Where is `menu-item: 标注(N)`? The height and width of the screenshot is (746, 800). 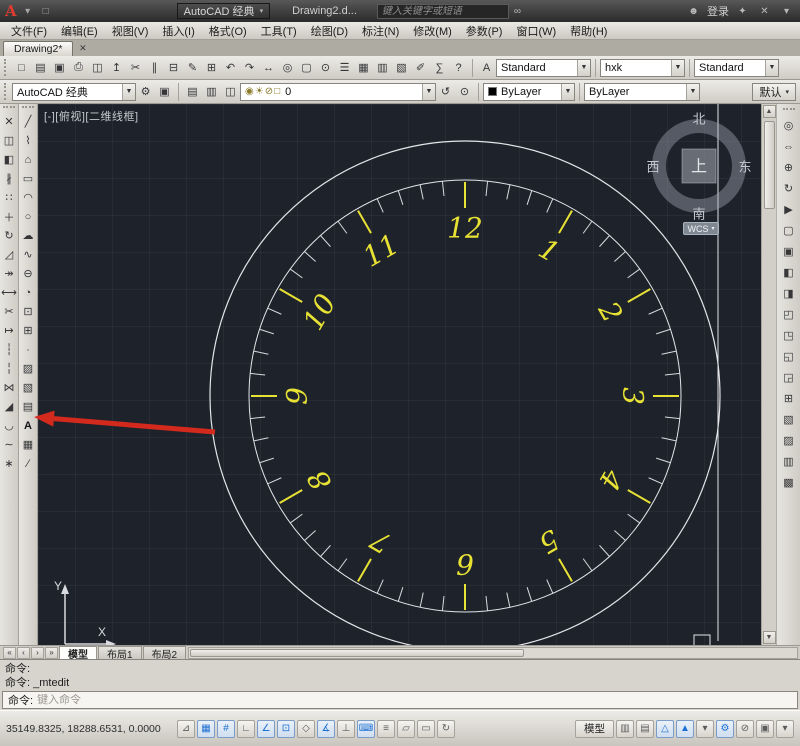 menu-item: 标注(N) is located at coordinates (380, 31).